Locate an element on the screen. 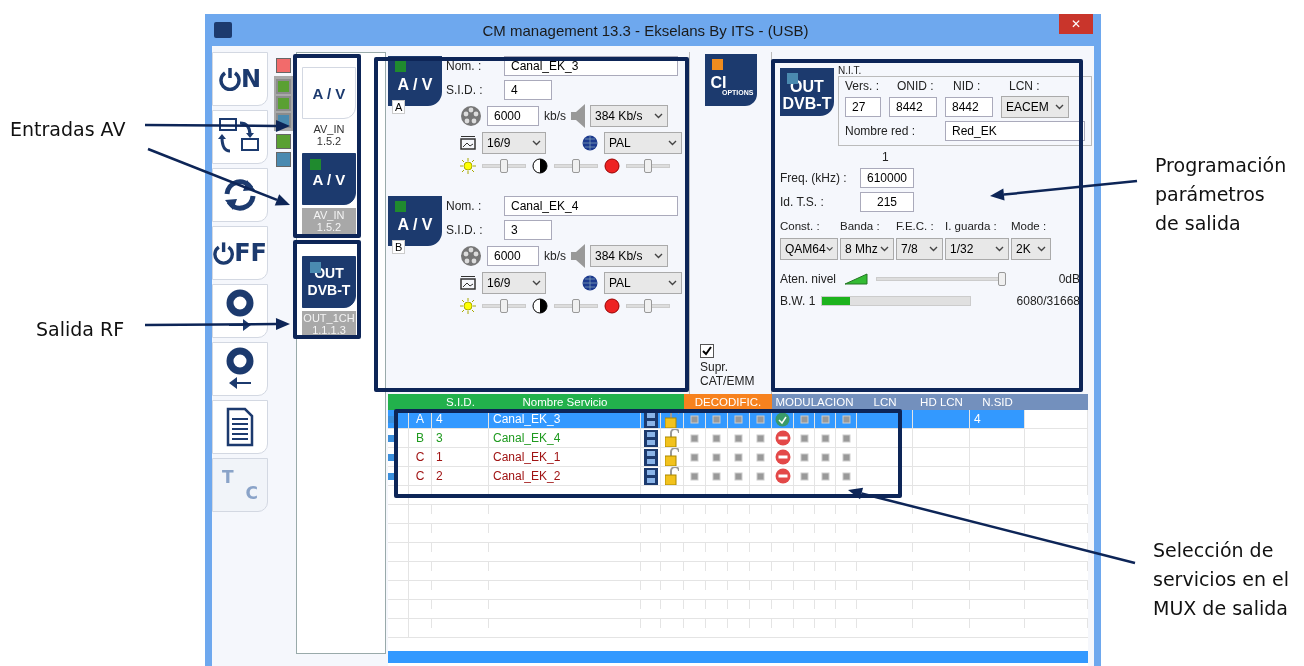 The height and width of the screenshot is (666, 1304). checkbox-label: Supr. CAT/EMM is located at coordinates (727, 374).